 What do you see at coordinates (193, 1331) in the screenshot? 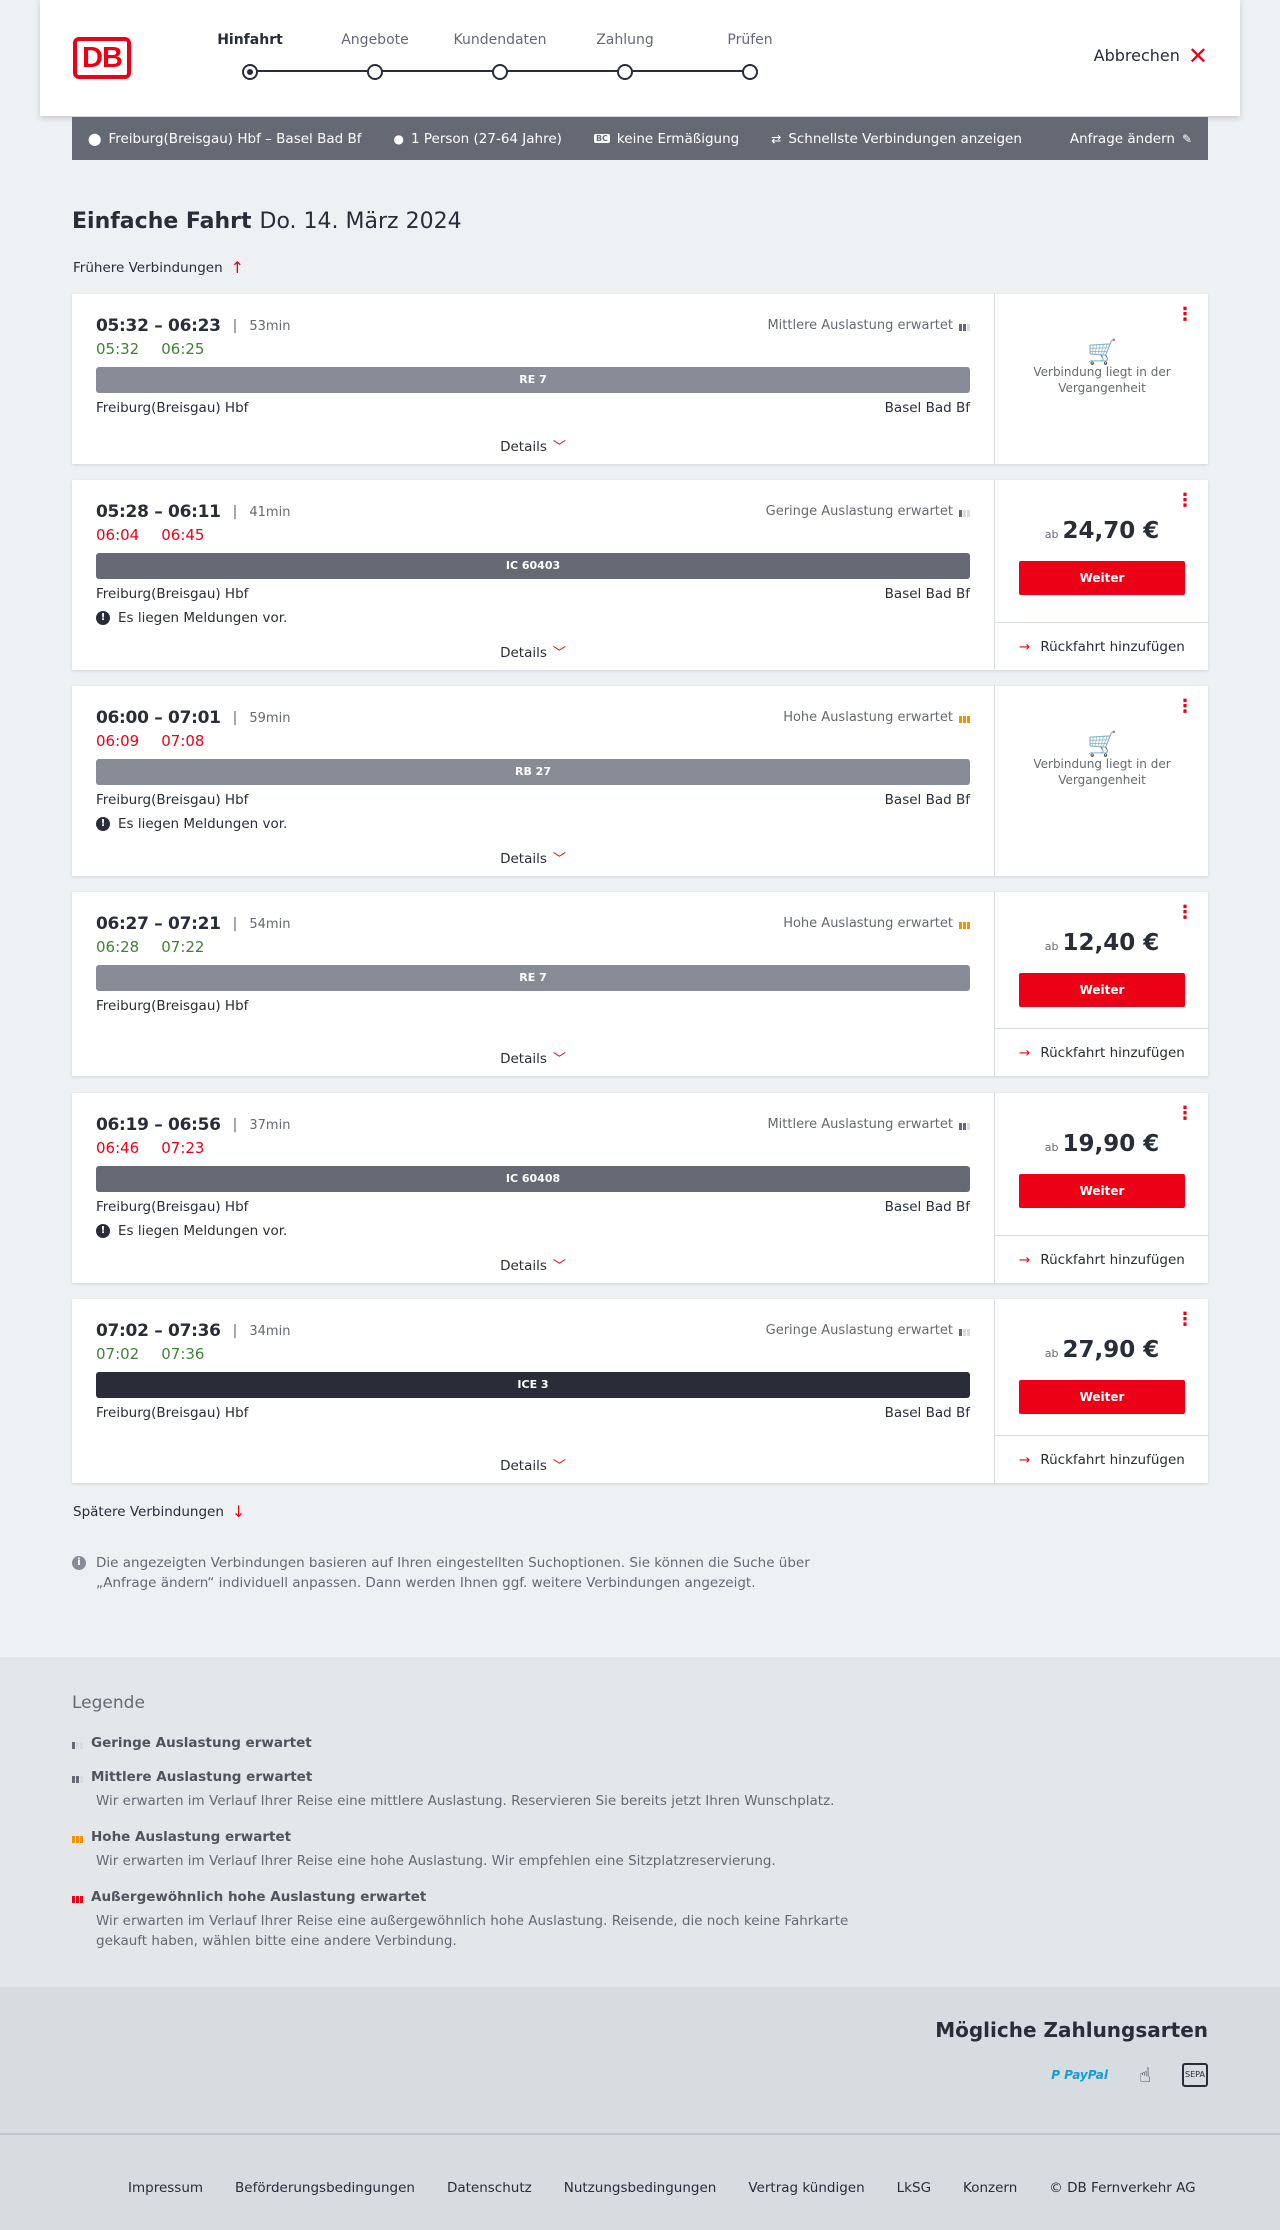
I see `connection-times: 07:02 – 07:36 | 34min` at bounding box center [193, 1331].